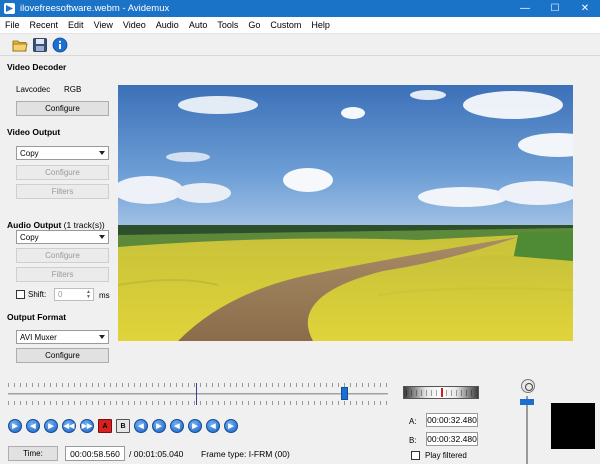 The image size is (600, 464). What do you see at coordinates (555, 8) in the screenshot?
I see `maximize-button: ☐` at bounding box center [555, 8].